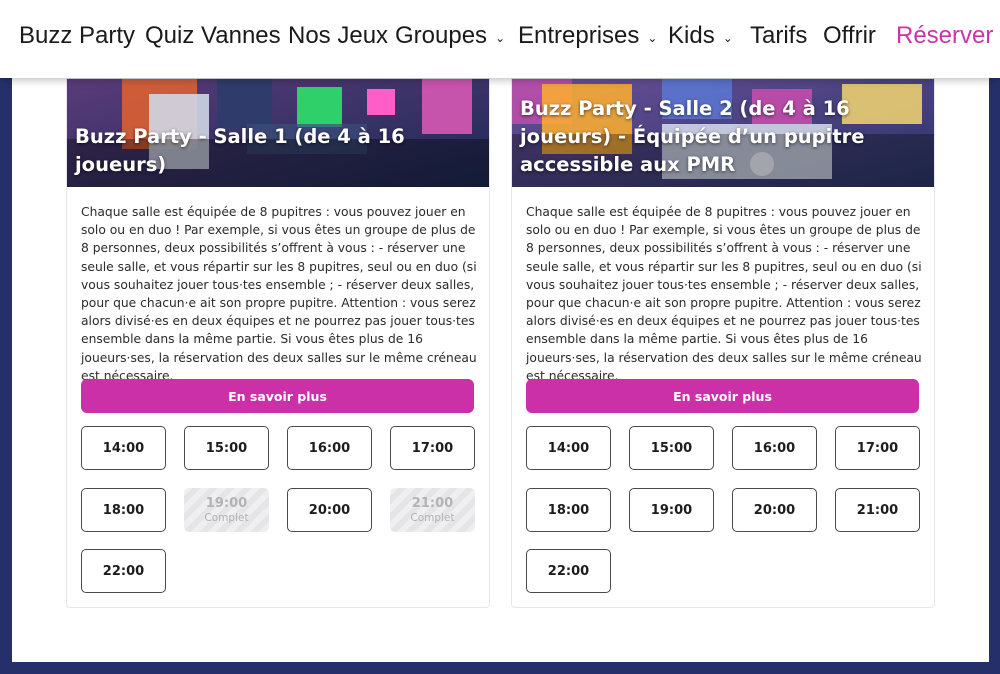 The width and height of the screenshot is (1000, 674). I want to click on nav-label: Réserver, so click(945, 35).